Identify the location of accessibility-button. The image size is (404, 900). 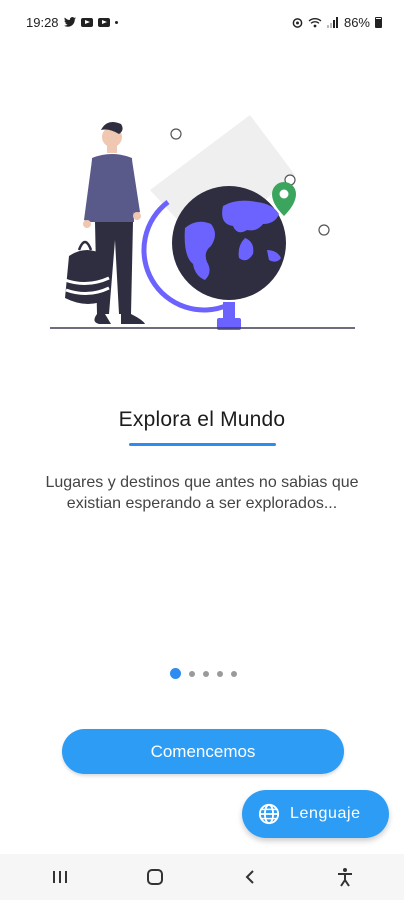
(345, 877).